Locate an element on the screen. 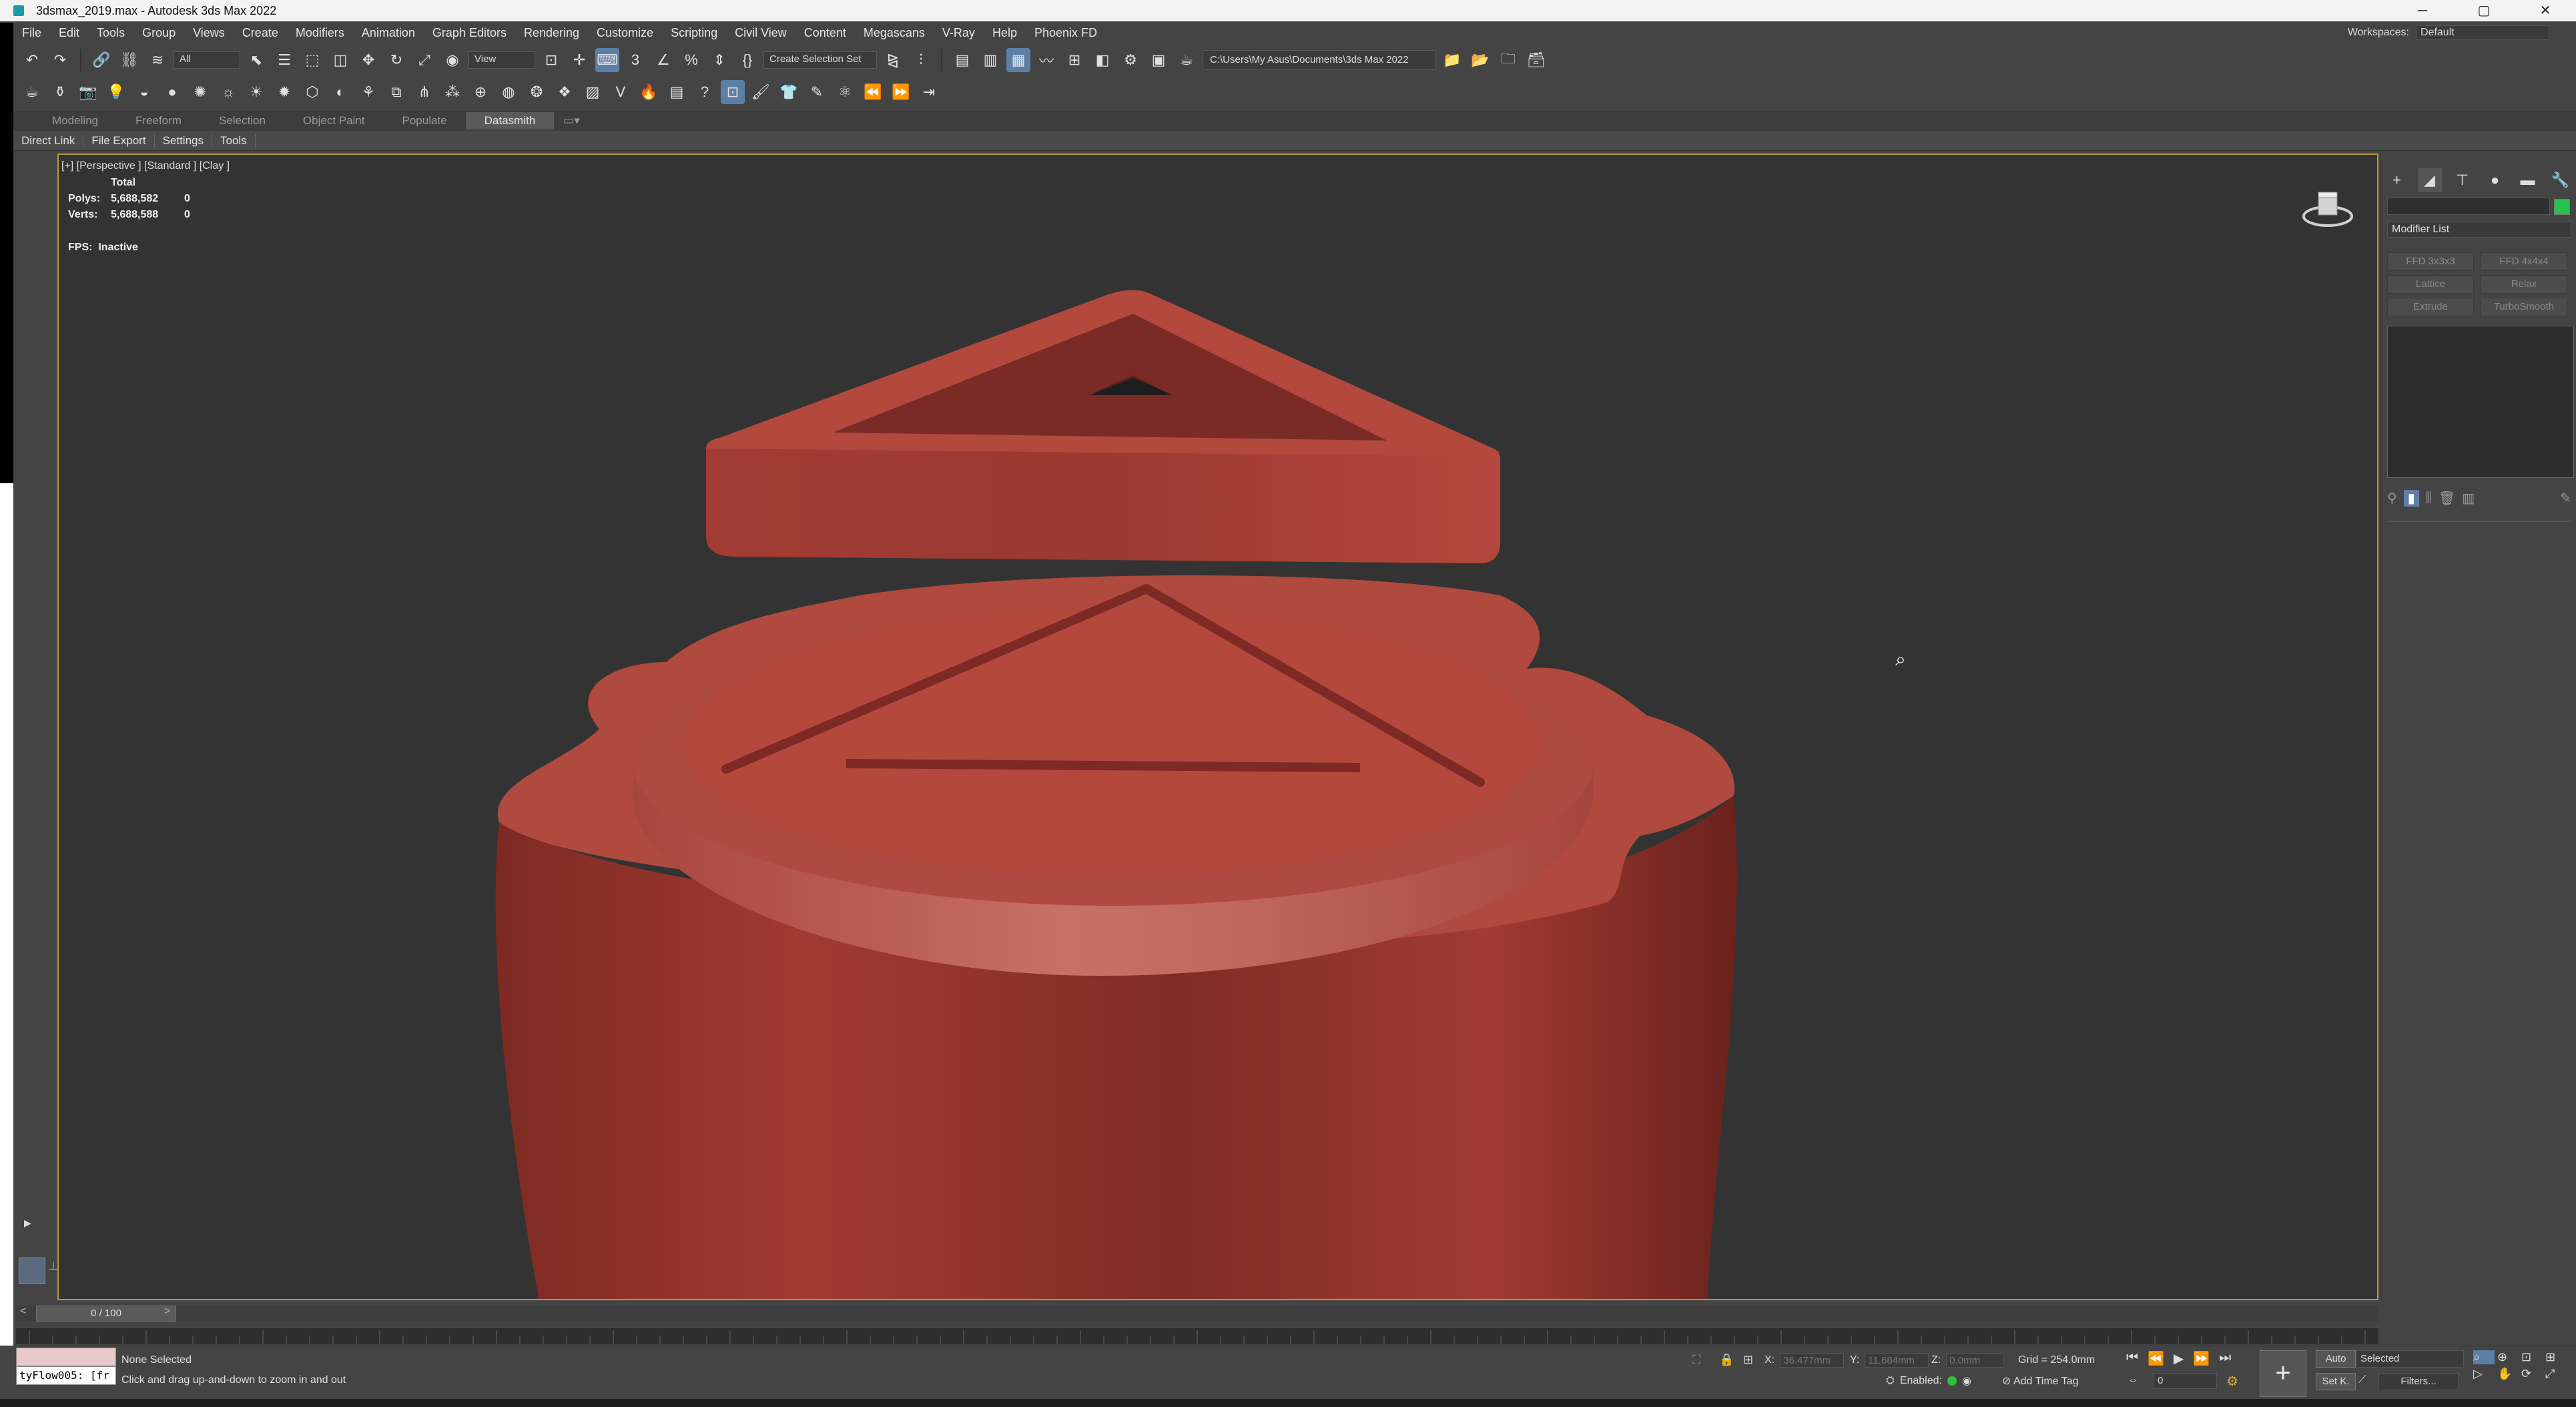  menu-group: Group is located at coordinates (158, 33).